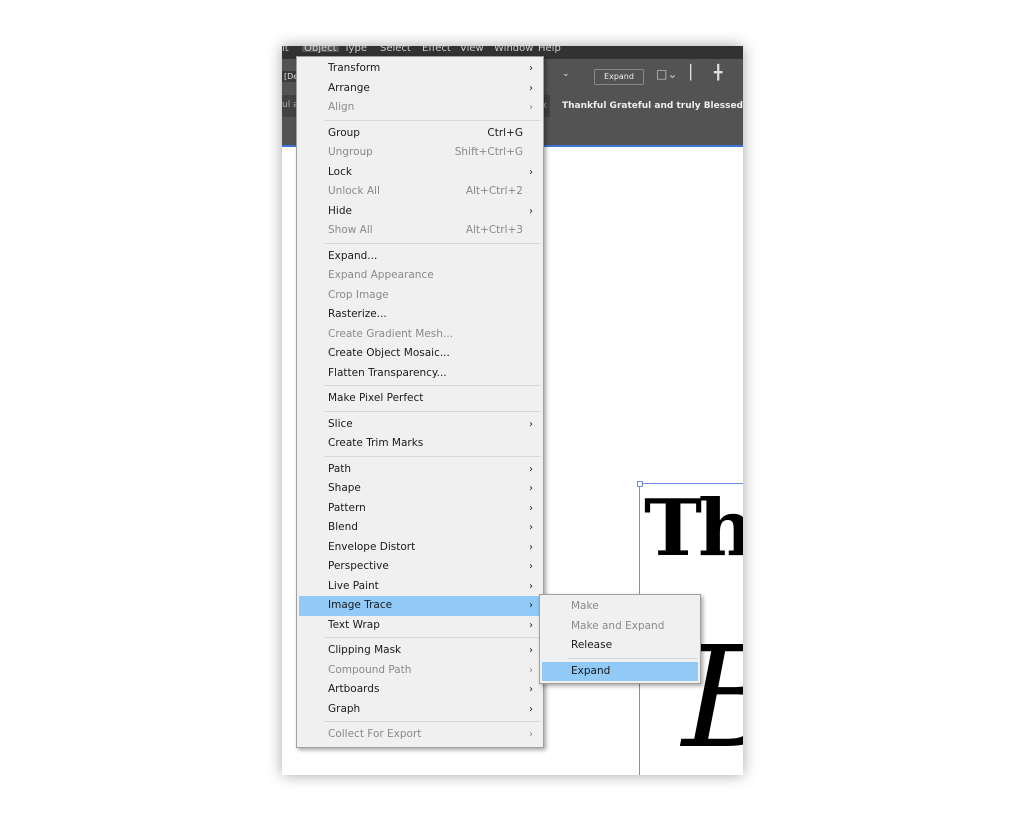  I want to click on menu-item-label: Live Paint, so click(353, 585).